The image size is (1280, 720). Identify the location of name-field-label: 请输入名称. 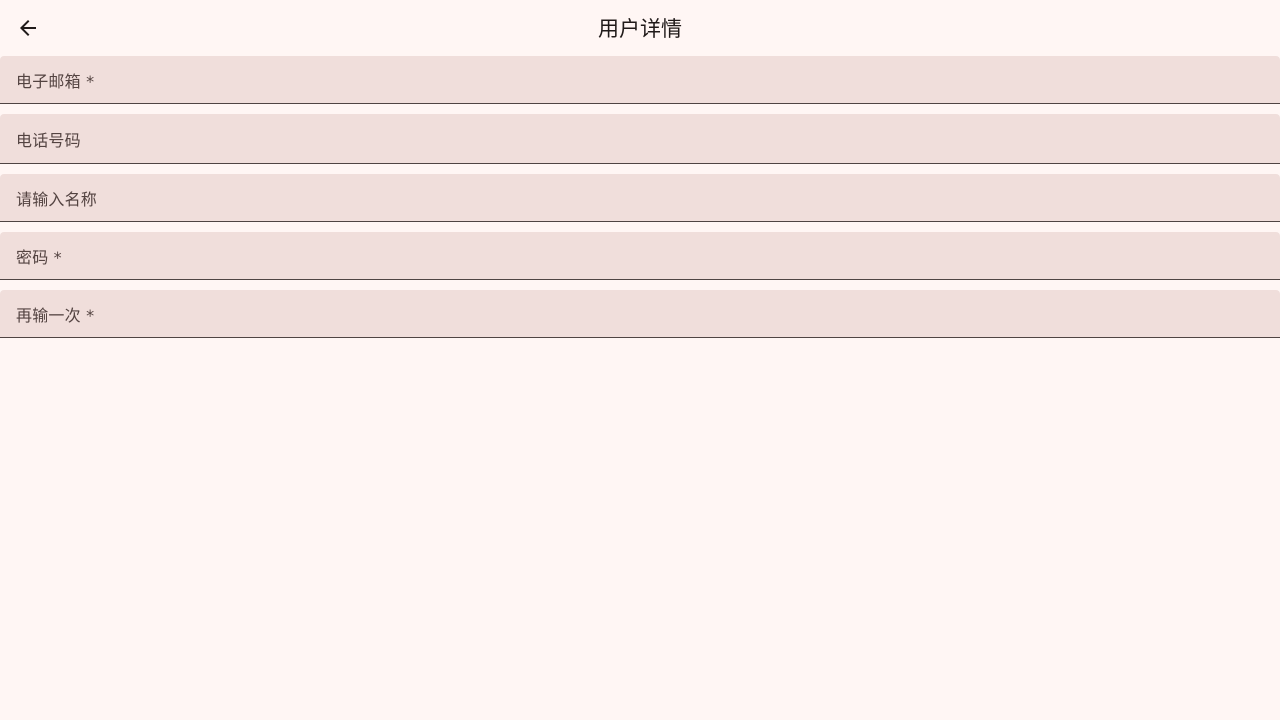
(57, 199).